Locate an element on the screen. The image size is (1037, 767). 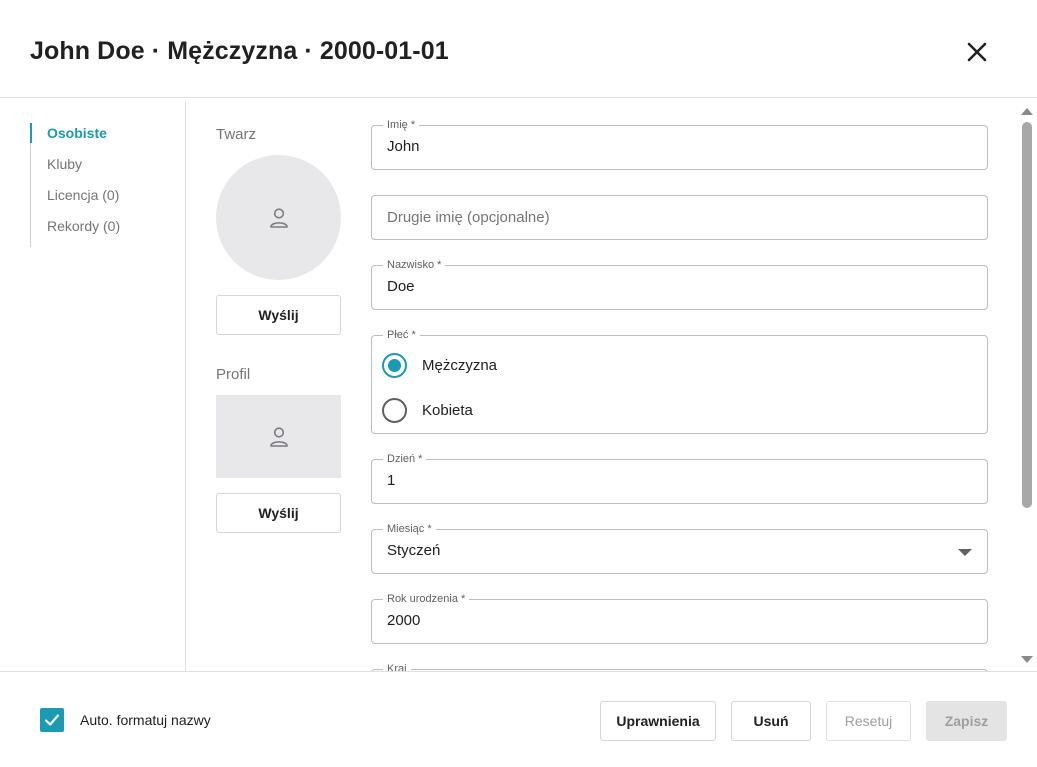
delete-button: Usuń is located at coordinates (771, 721).